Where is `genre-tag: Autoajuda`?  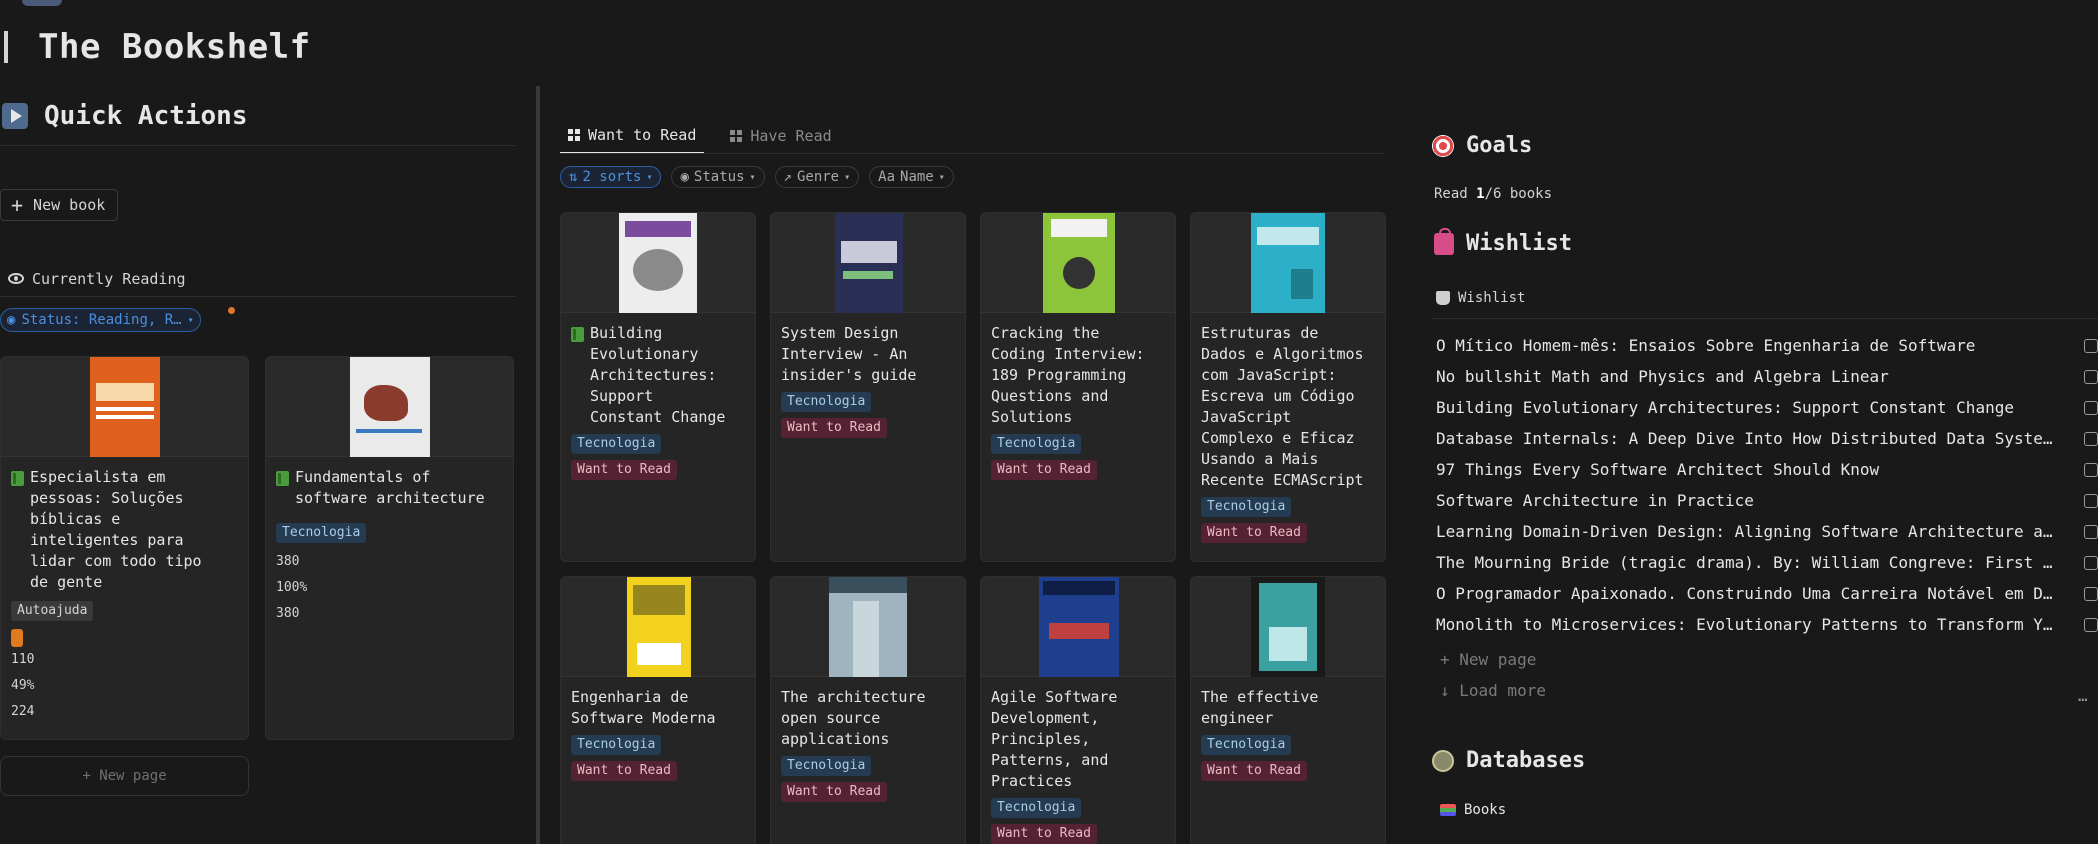
genre-tag: Autoajuda is located at coordinates (52, 611).